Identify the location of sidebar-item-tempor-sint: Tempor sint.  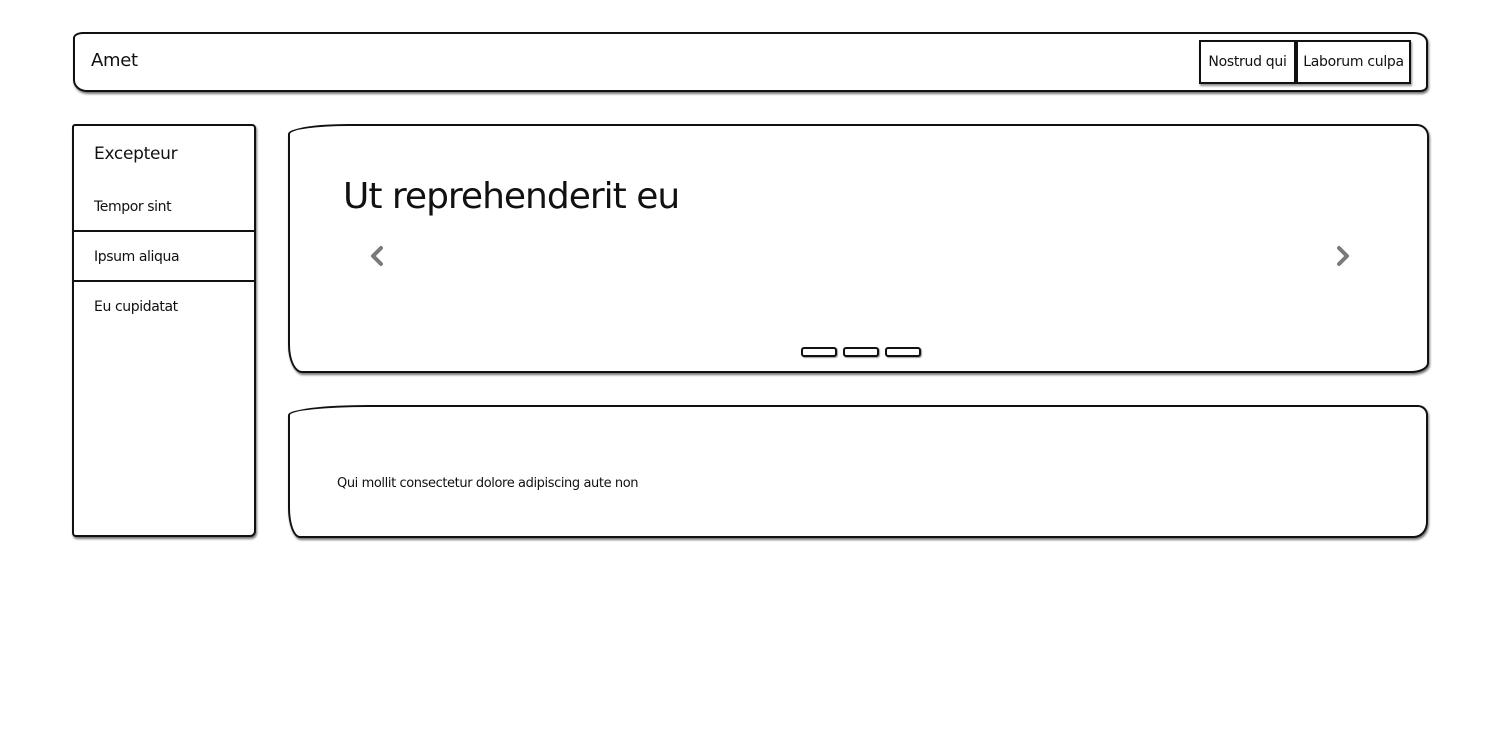
(164, 207).